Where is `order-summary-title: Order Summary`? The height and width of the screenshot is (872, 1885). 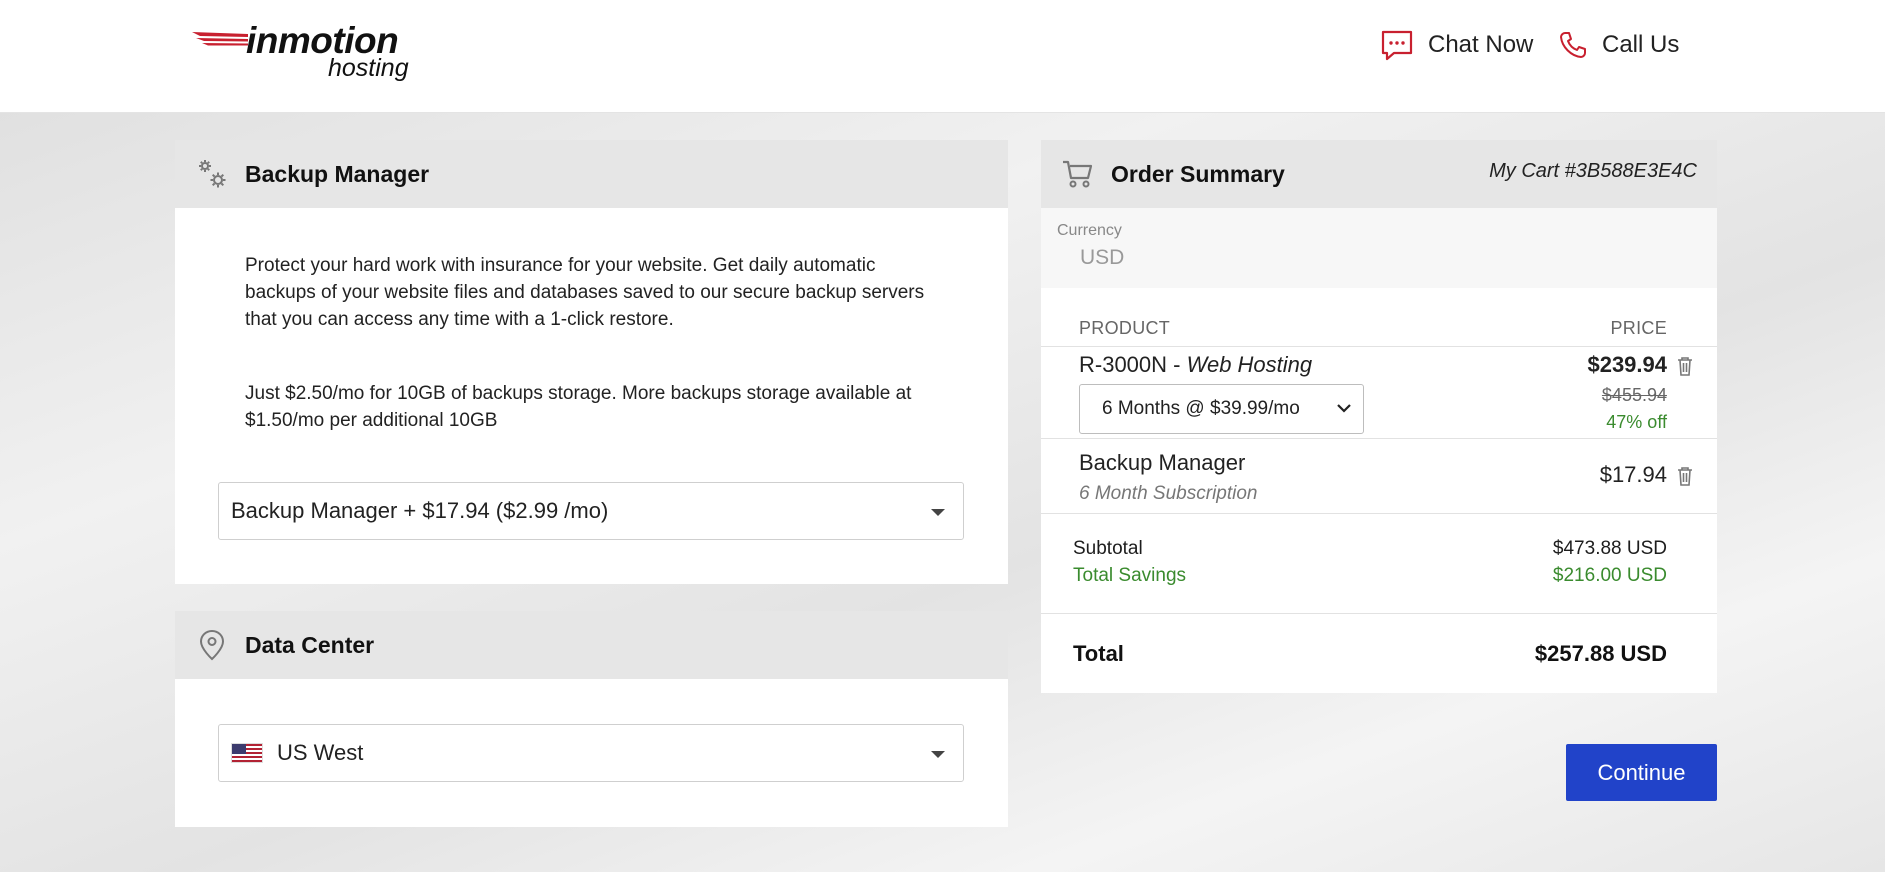 order-summary-title: Order Summary is located at coordinates (1198, 173).